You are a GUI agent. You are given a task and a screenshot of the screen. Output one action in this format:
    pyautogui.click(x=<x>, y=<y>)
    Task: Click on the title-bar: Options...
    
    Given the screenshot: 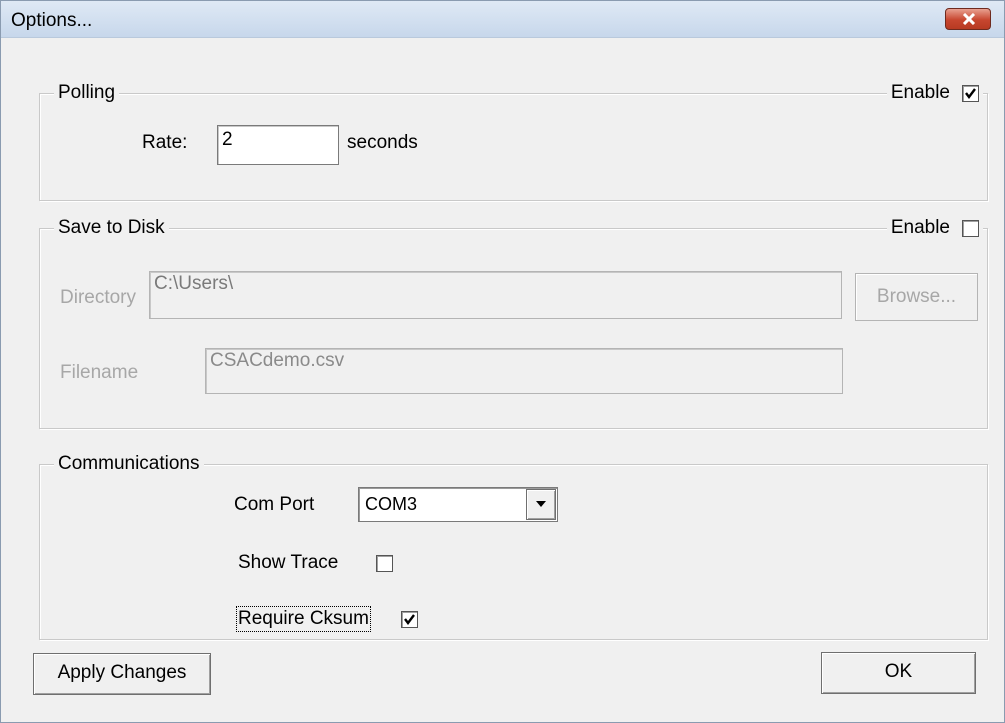 What is the action you would take?
    pyautogui.click(x=502, y=19)
    